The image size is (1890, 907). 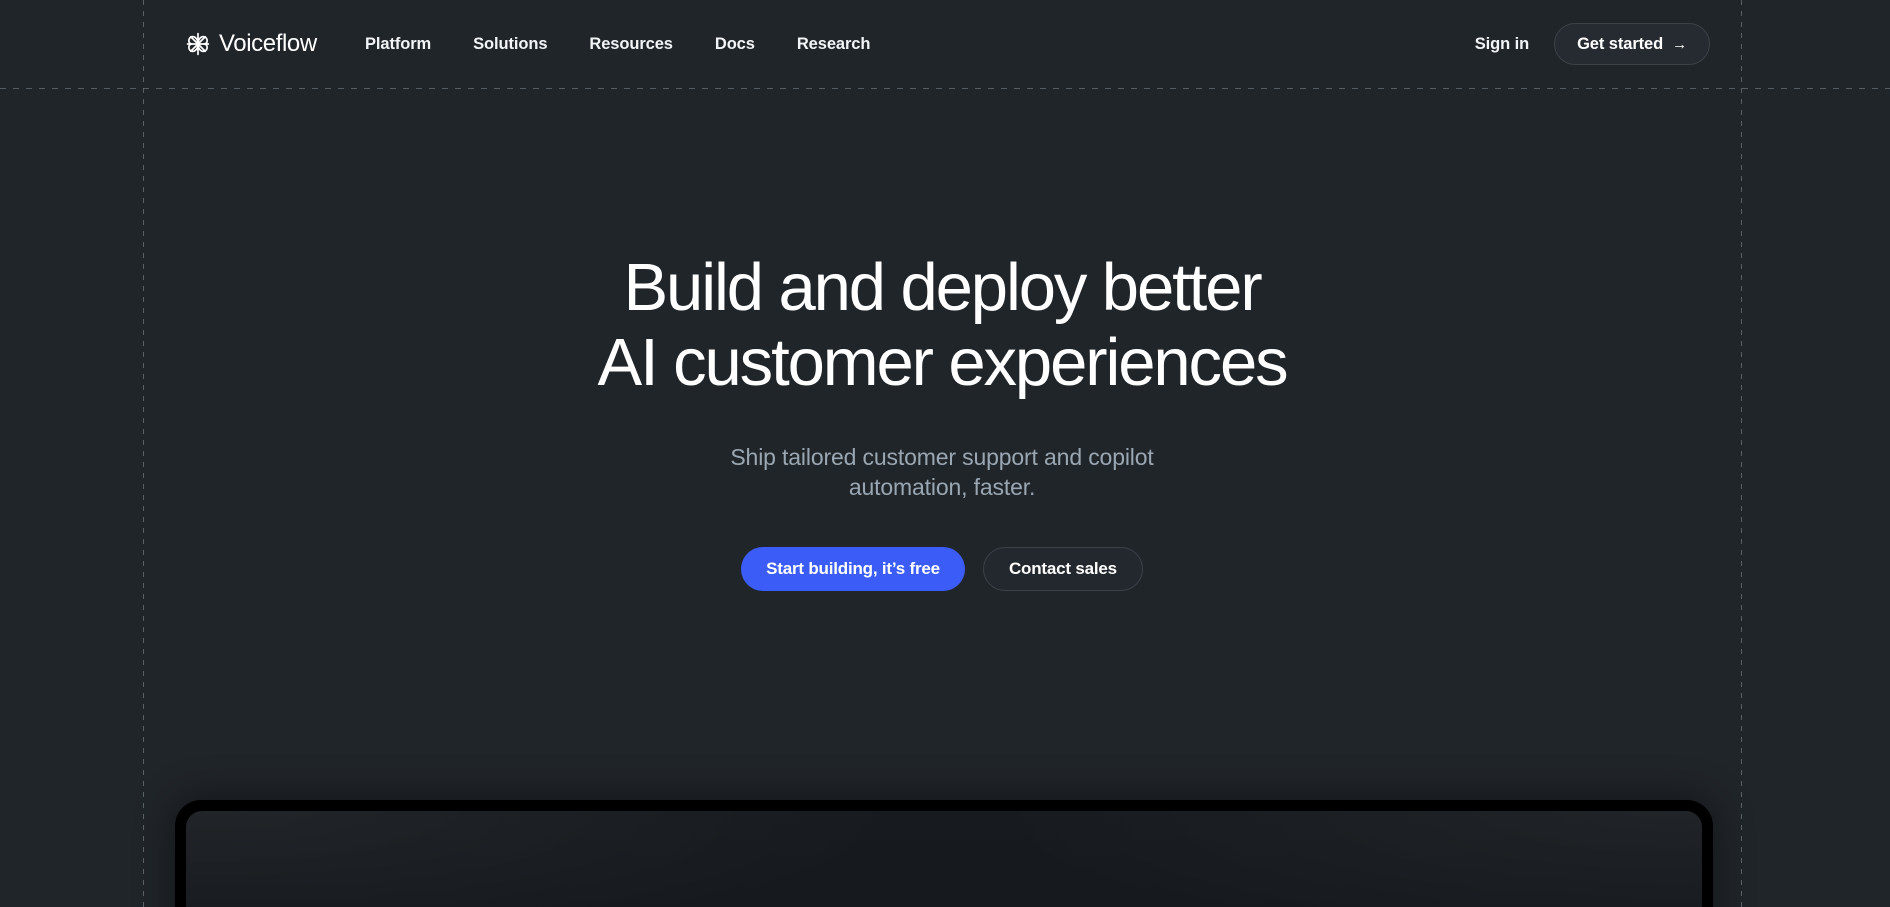 What do you see at coordinates (942, 363) in the screenshot?
I see `hero-headline-line-2: AI customer experiences` at bounding box center [942, 363].